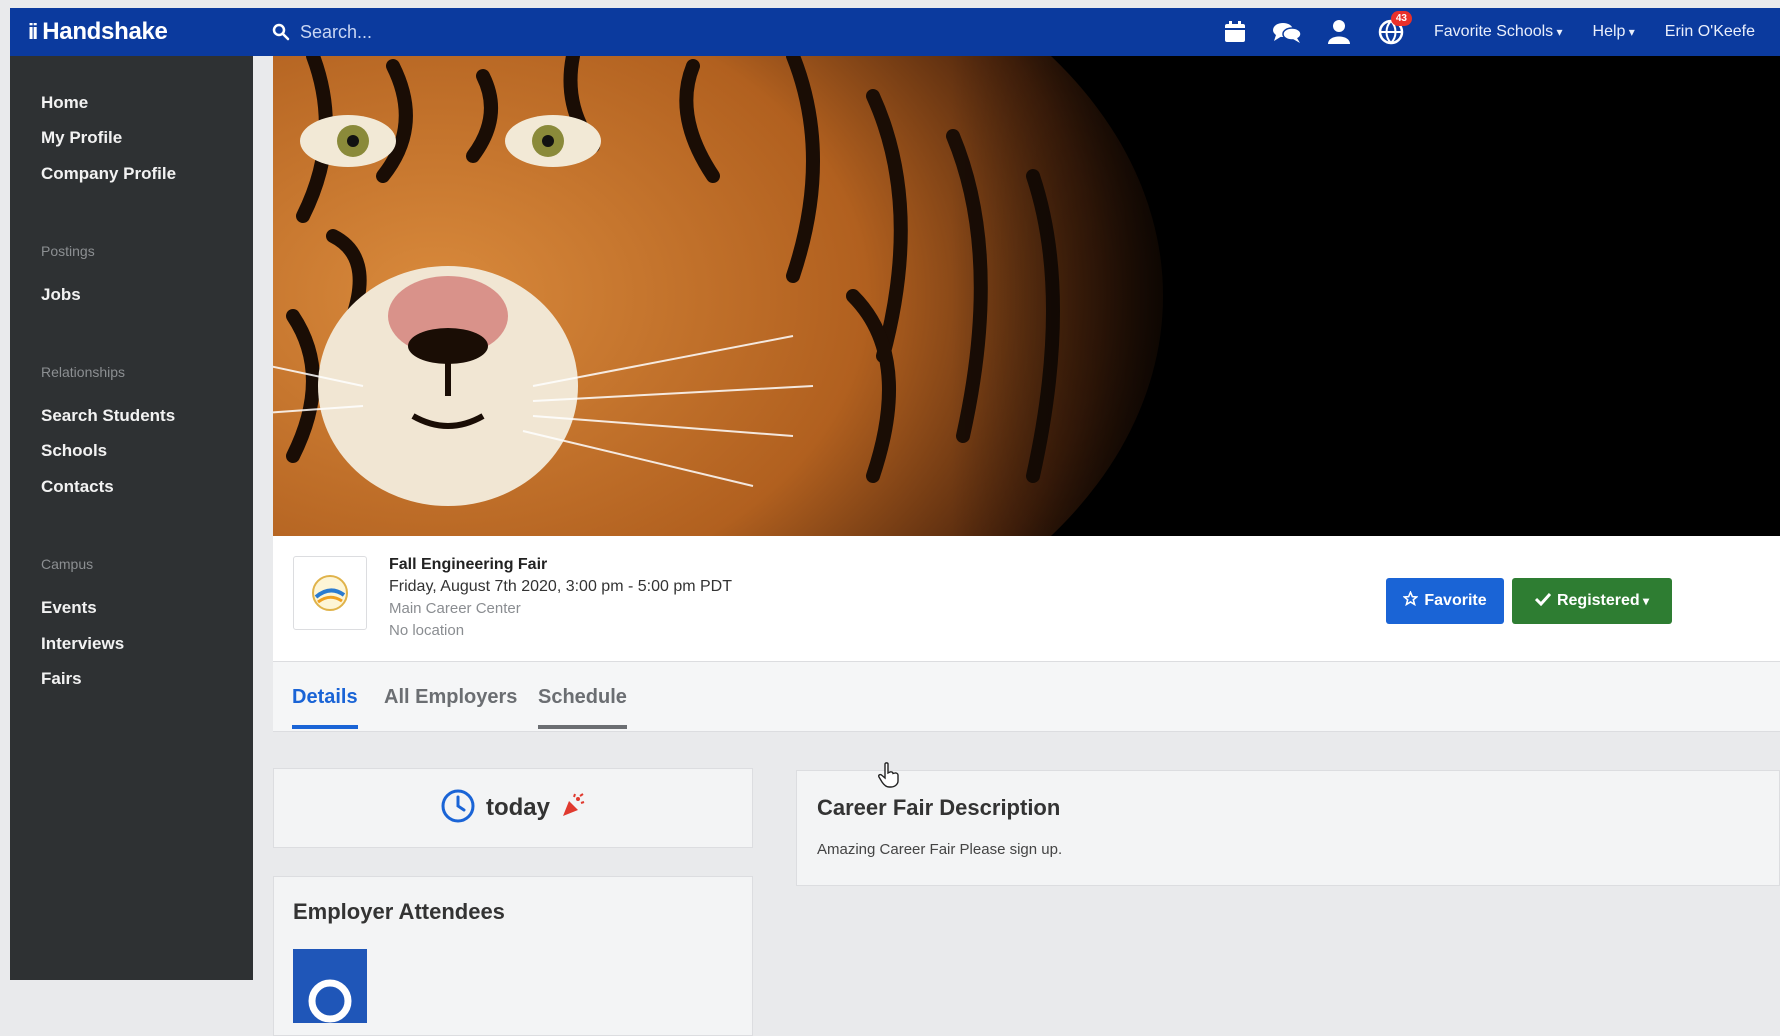  I want to click on user-account-menu: Erin O'Keefe, so click(1710, 32).